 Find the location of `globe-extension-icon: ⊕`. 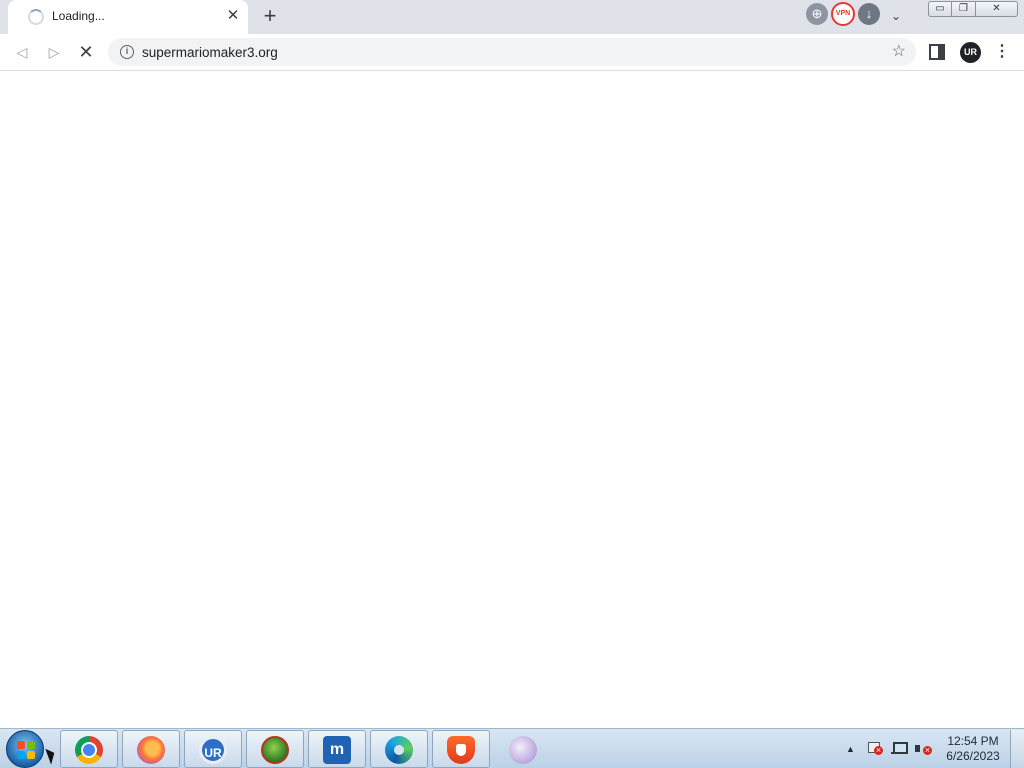

globe-extension-icon: ⊕ is located at coordinates (817, 14).